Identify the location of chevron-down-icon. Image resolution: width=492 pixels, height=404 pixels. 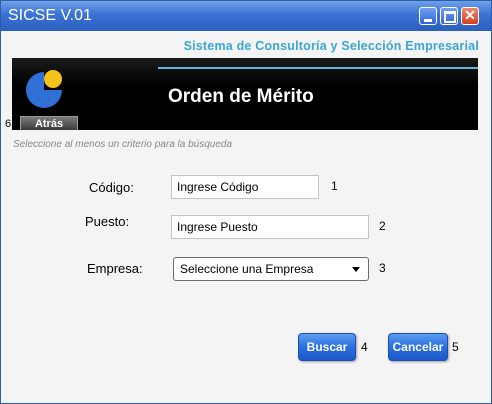
(356, 269).